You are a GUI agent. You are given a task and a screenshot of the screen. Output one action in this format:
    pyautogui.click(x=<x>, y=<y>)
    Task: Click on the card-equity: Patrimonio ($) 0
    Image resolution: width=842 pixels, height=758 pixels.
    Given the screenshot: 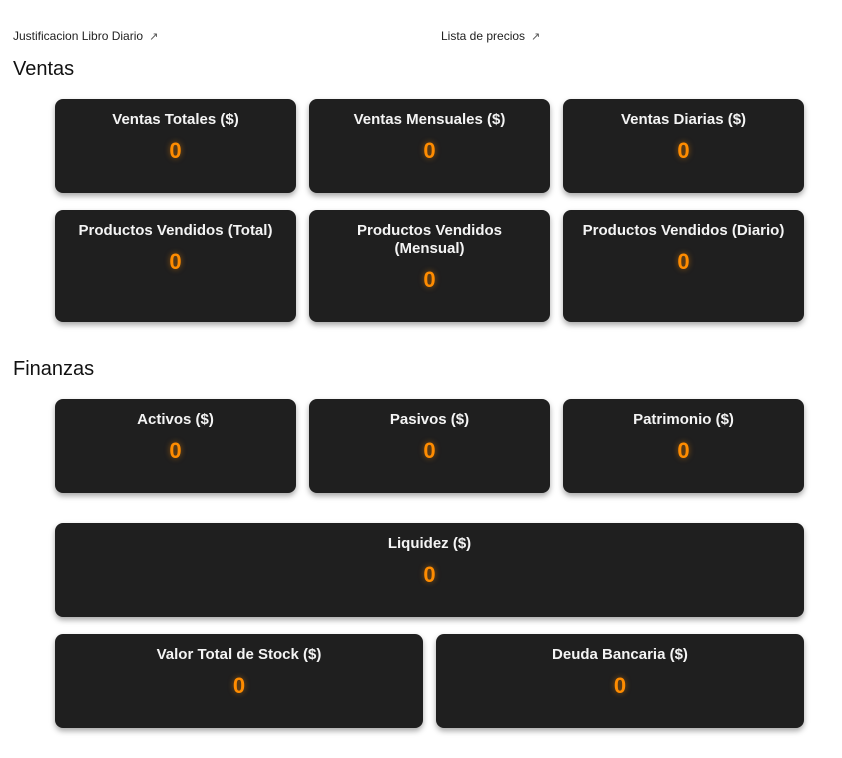 What is the action you would take?
    pyautogui.click(x=683, y=446)
    